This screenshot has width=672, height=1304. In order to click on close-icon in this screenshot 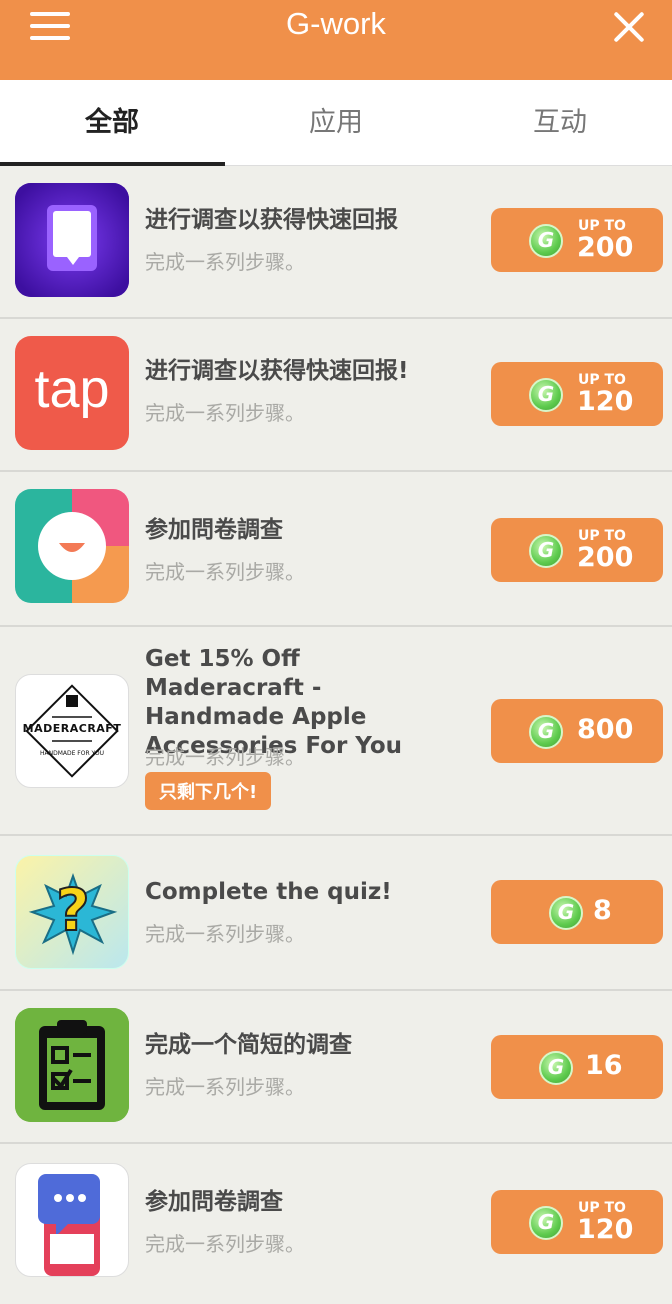, I will do `click(629, 27)`.